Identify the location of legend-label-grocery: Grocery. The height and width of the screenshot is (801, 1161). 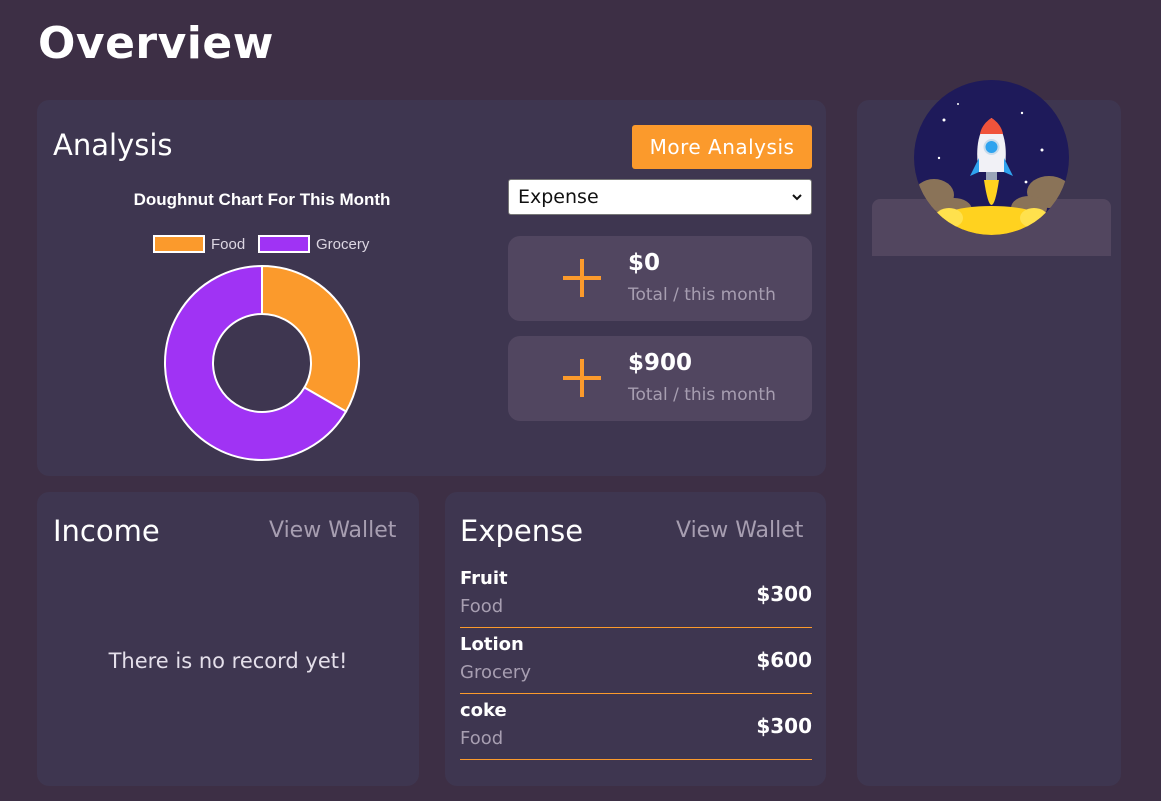
(343, 244).